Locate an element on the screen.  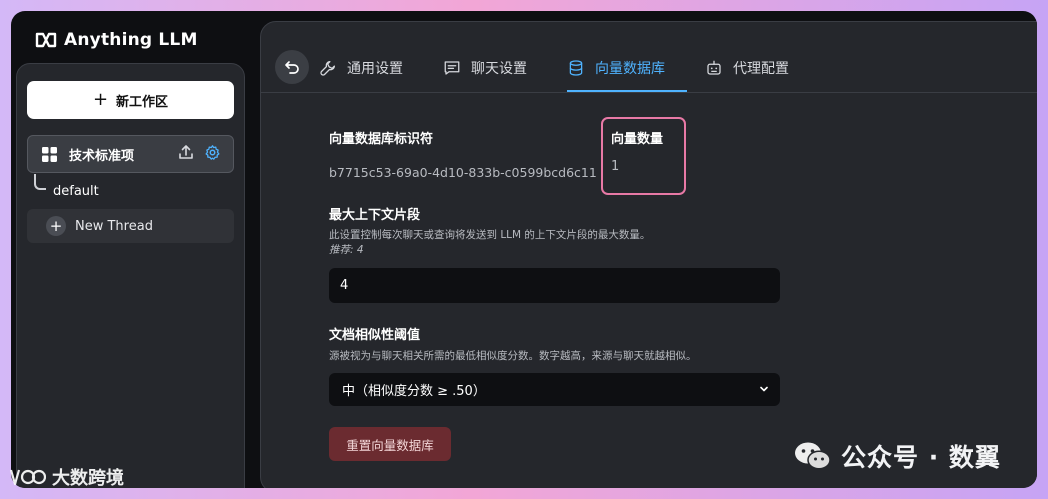
wechat-watermark-text: 公众号 · 数翼 is located at coordinates (921, 457).